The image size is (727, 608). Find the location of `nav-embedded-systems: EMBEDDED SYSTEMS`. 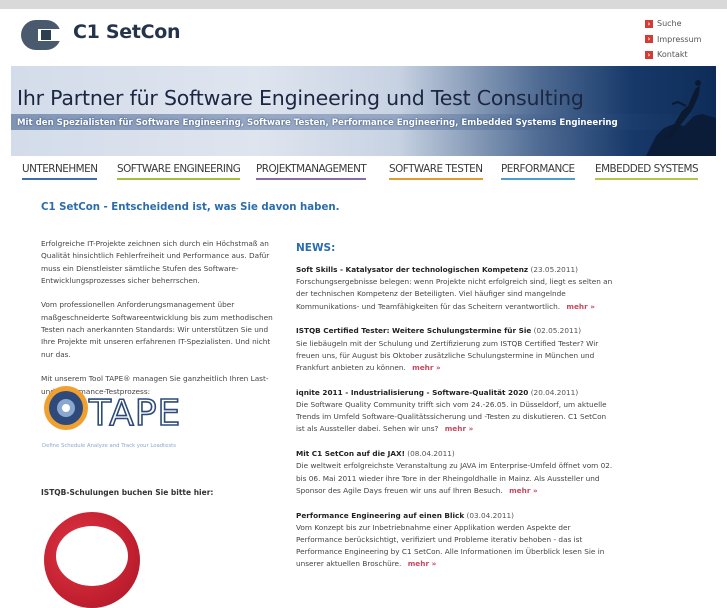

nav-embedded-systems: EMBEDDED SYSTEMS is located at coordinates (647, 171).